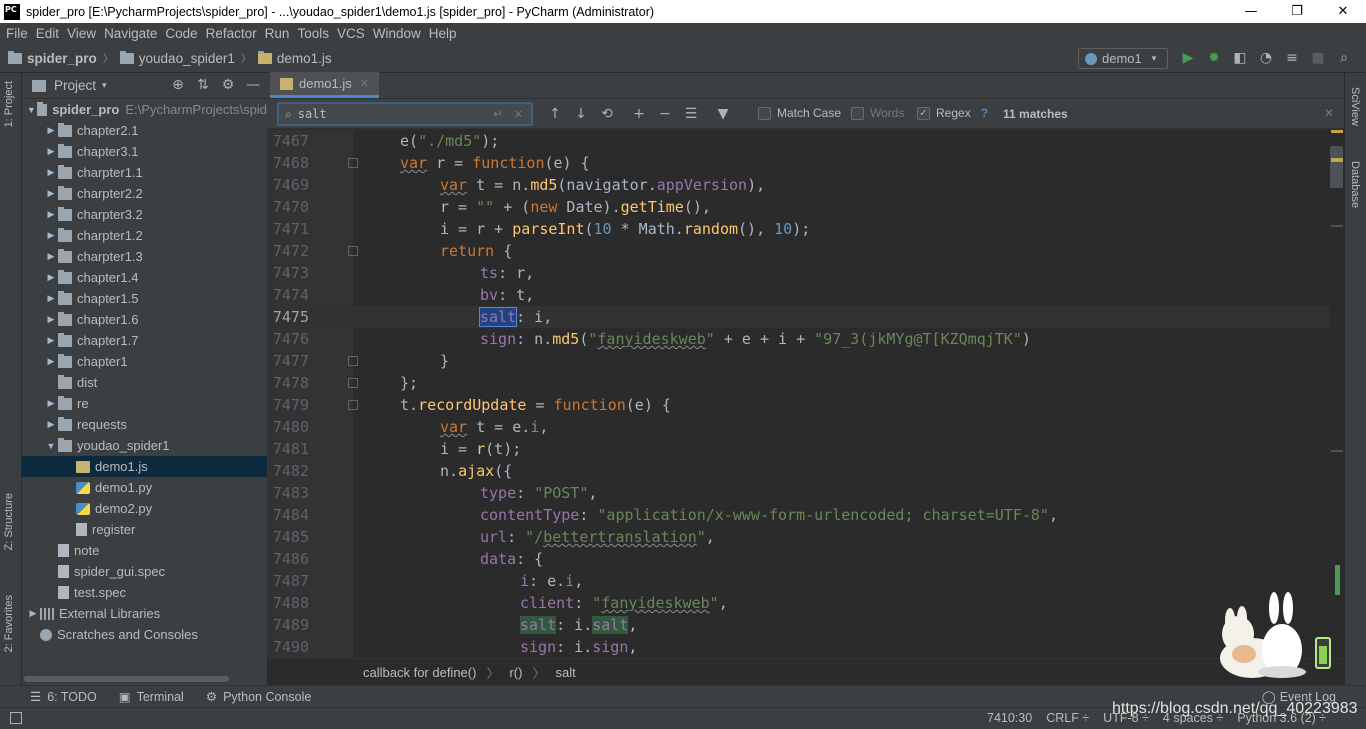 Image resolution: width=1366 pixels, height=729 pixels. Describe the element at coordinates (798, 537) in the screenshot. I see `code-line: 7485 url: "/bettertranslation",` at that location.